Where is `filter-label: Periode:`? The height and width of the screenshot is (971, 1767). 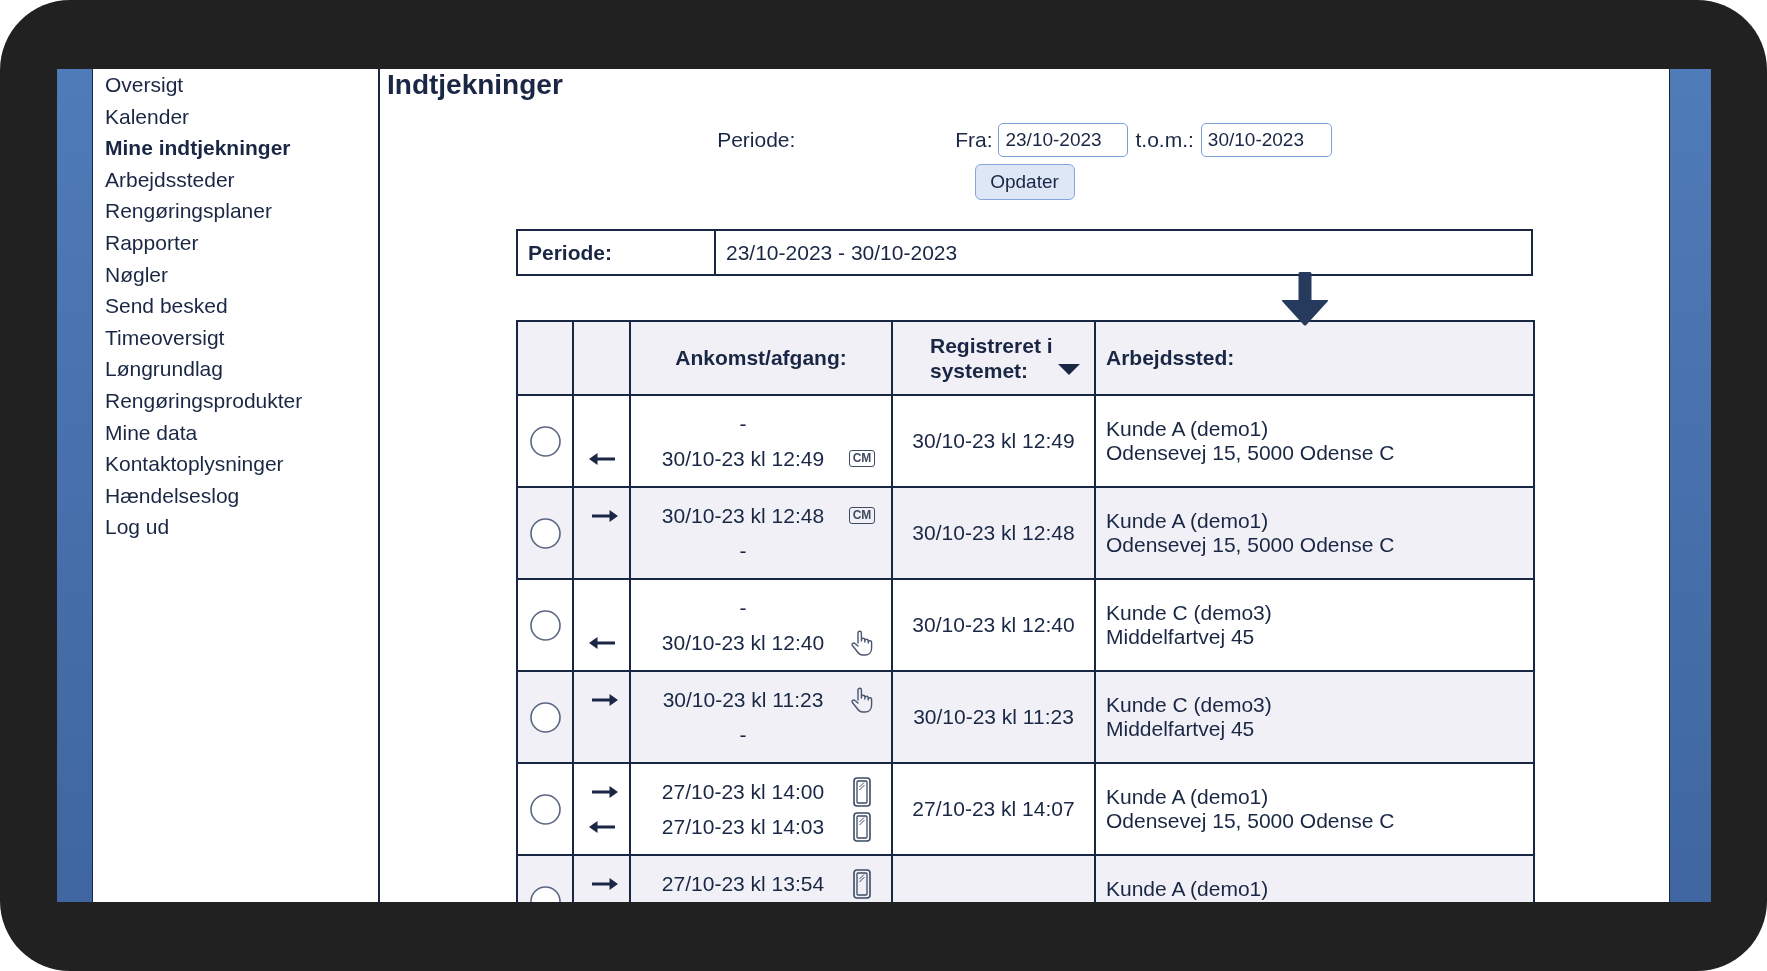
filter-label: Periode: is located at coordinates (756, 140).